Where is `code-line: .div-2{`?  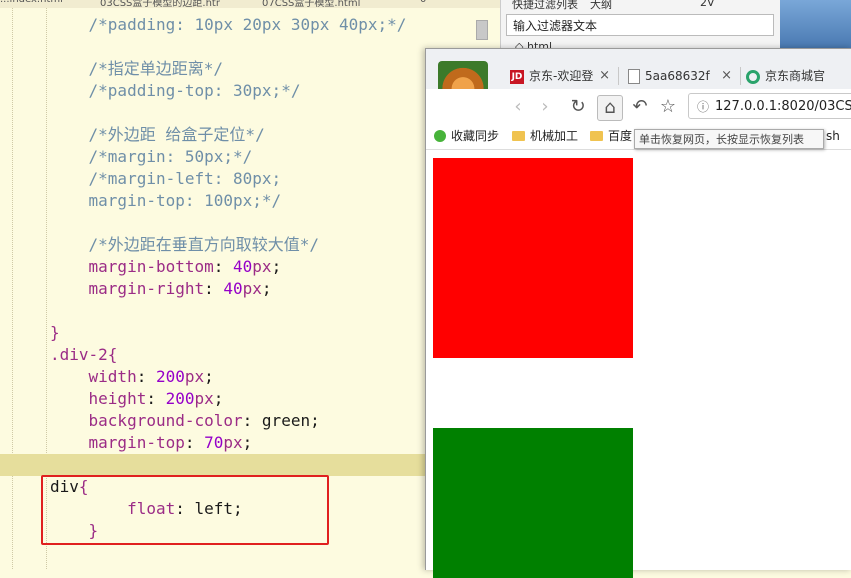 code-line: .div-2{ is located at coordinates (83, 355).